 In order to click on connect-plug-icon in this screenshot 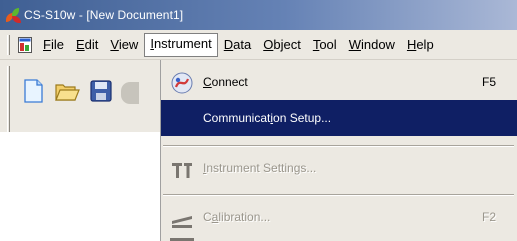, I will do `click(182, 83)`.